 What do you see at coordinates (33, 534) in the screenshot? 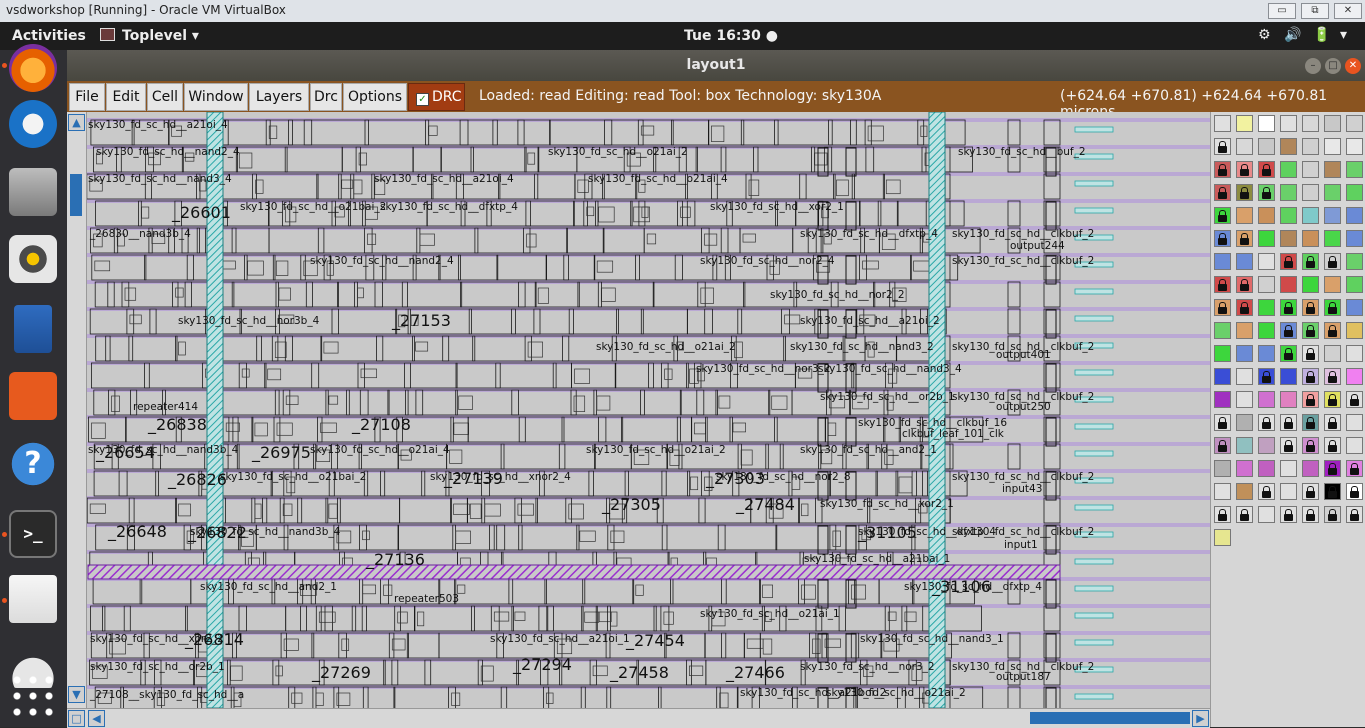
I see `terminal-icon: >_` at bounding box center [33, 534].